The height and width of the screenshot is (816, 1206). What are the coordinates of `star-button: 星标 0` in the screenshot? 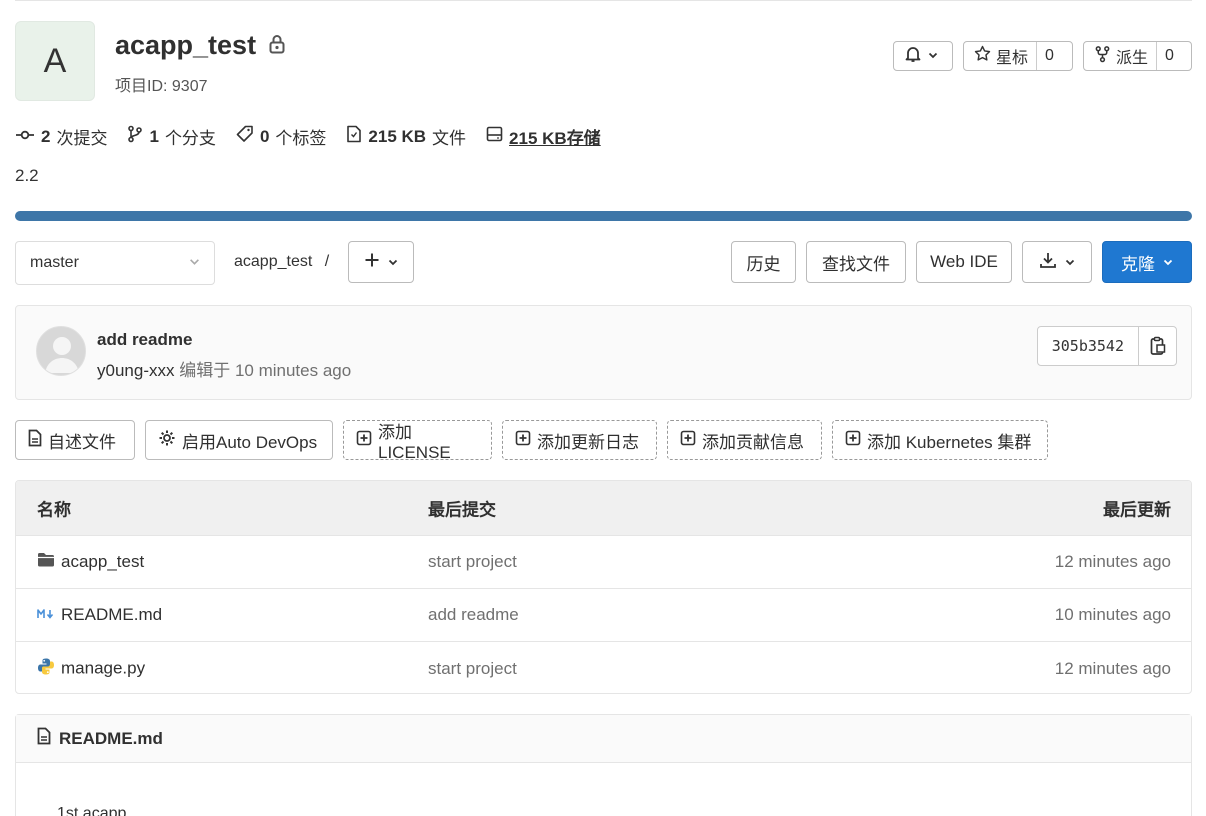 It's located at (1018, 56).